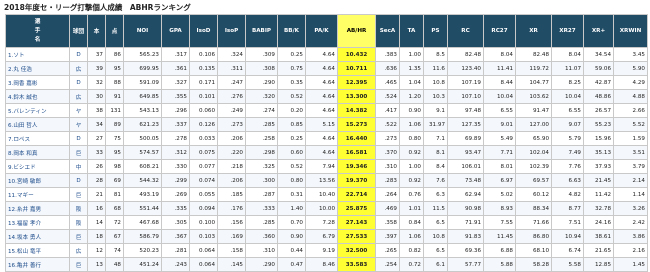  I want to click on player-name-cell: 11.マギー, so click(37, 194).